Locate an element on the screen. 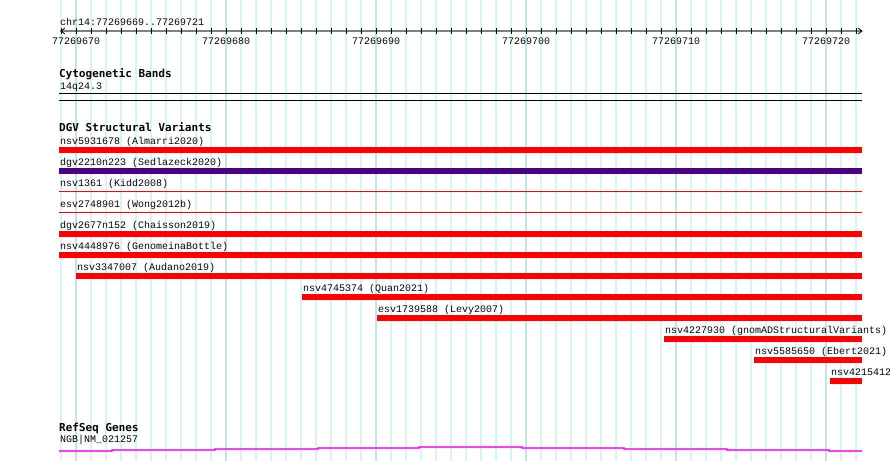 This screenshot has height=461, width=890. tick-label: 77269680 is located at coordinates (226, 42).